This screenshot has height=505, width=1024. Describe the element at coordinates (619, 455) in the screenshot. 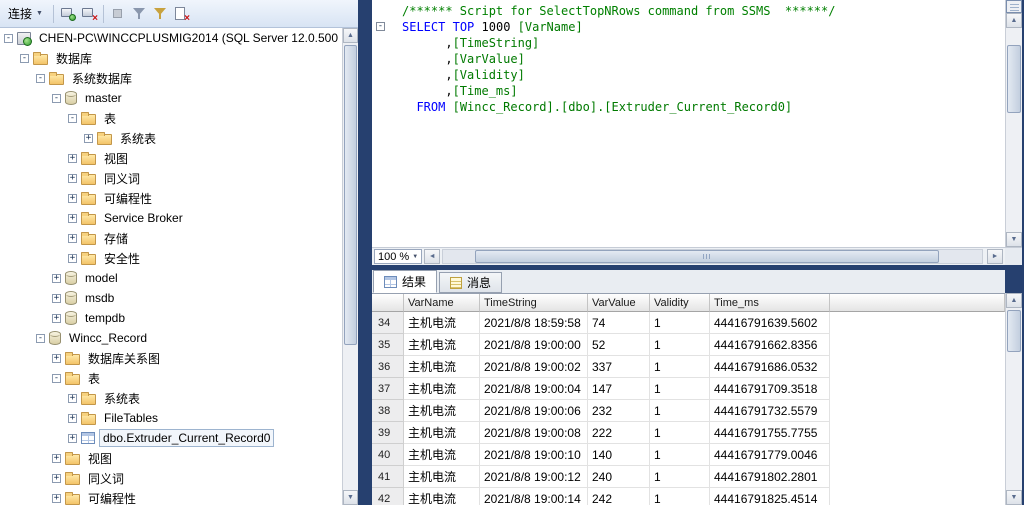

I see `grid-cell: 140` at that location.